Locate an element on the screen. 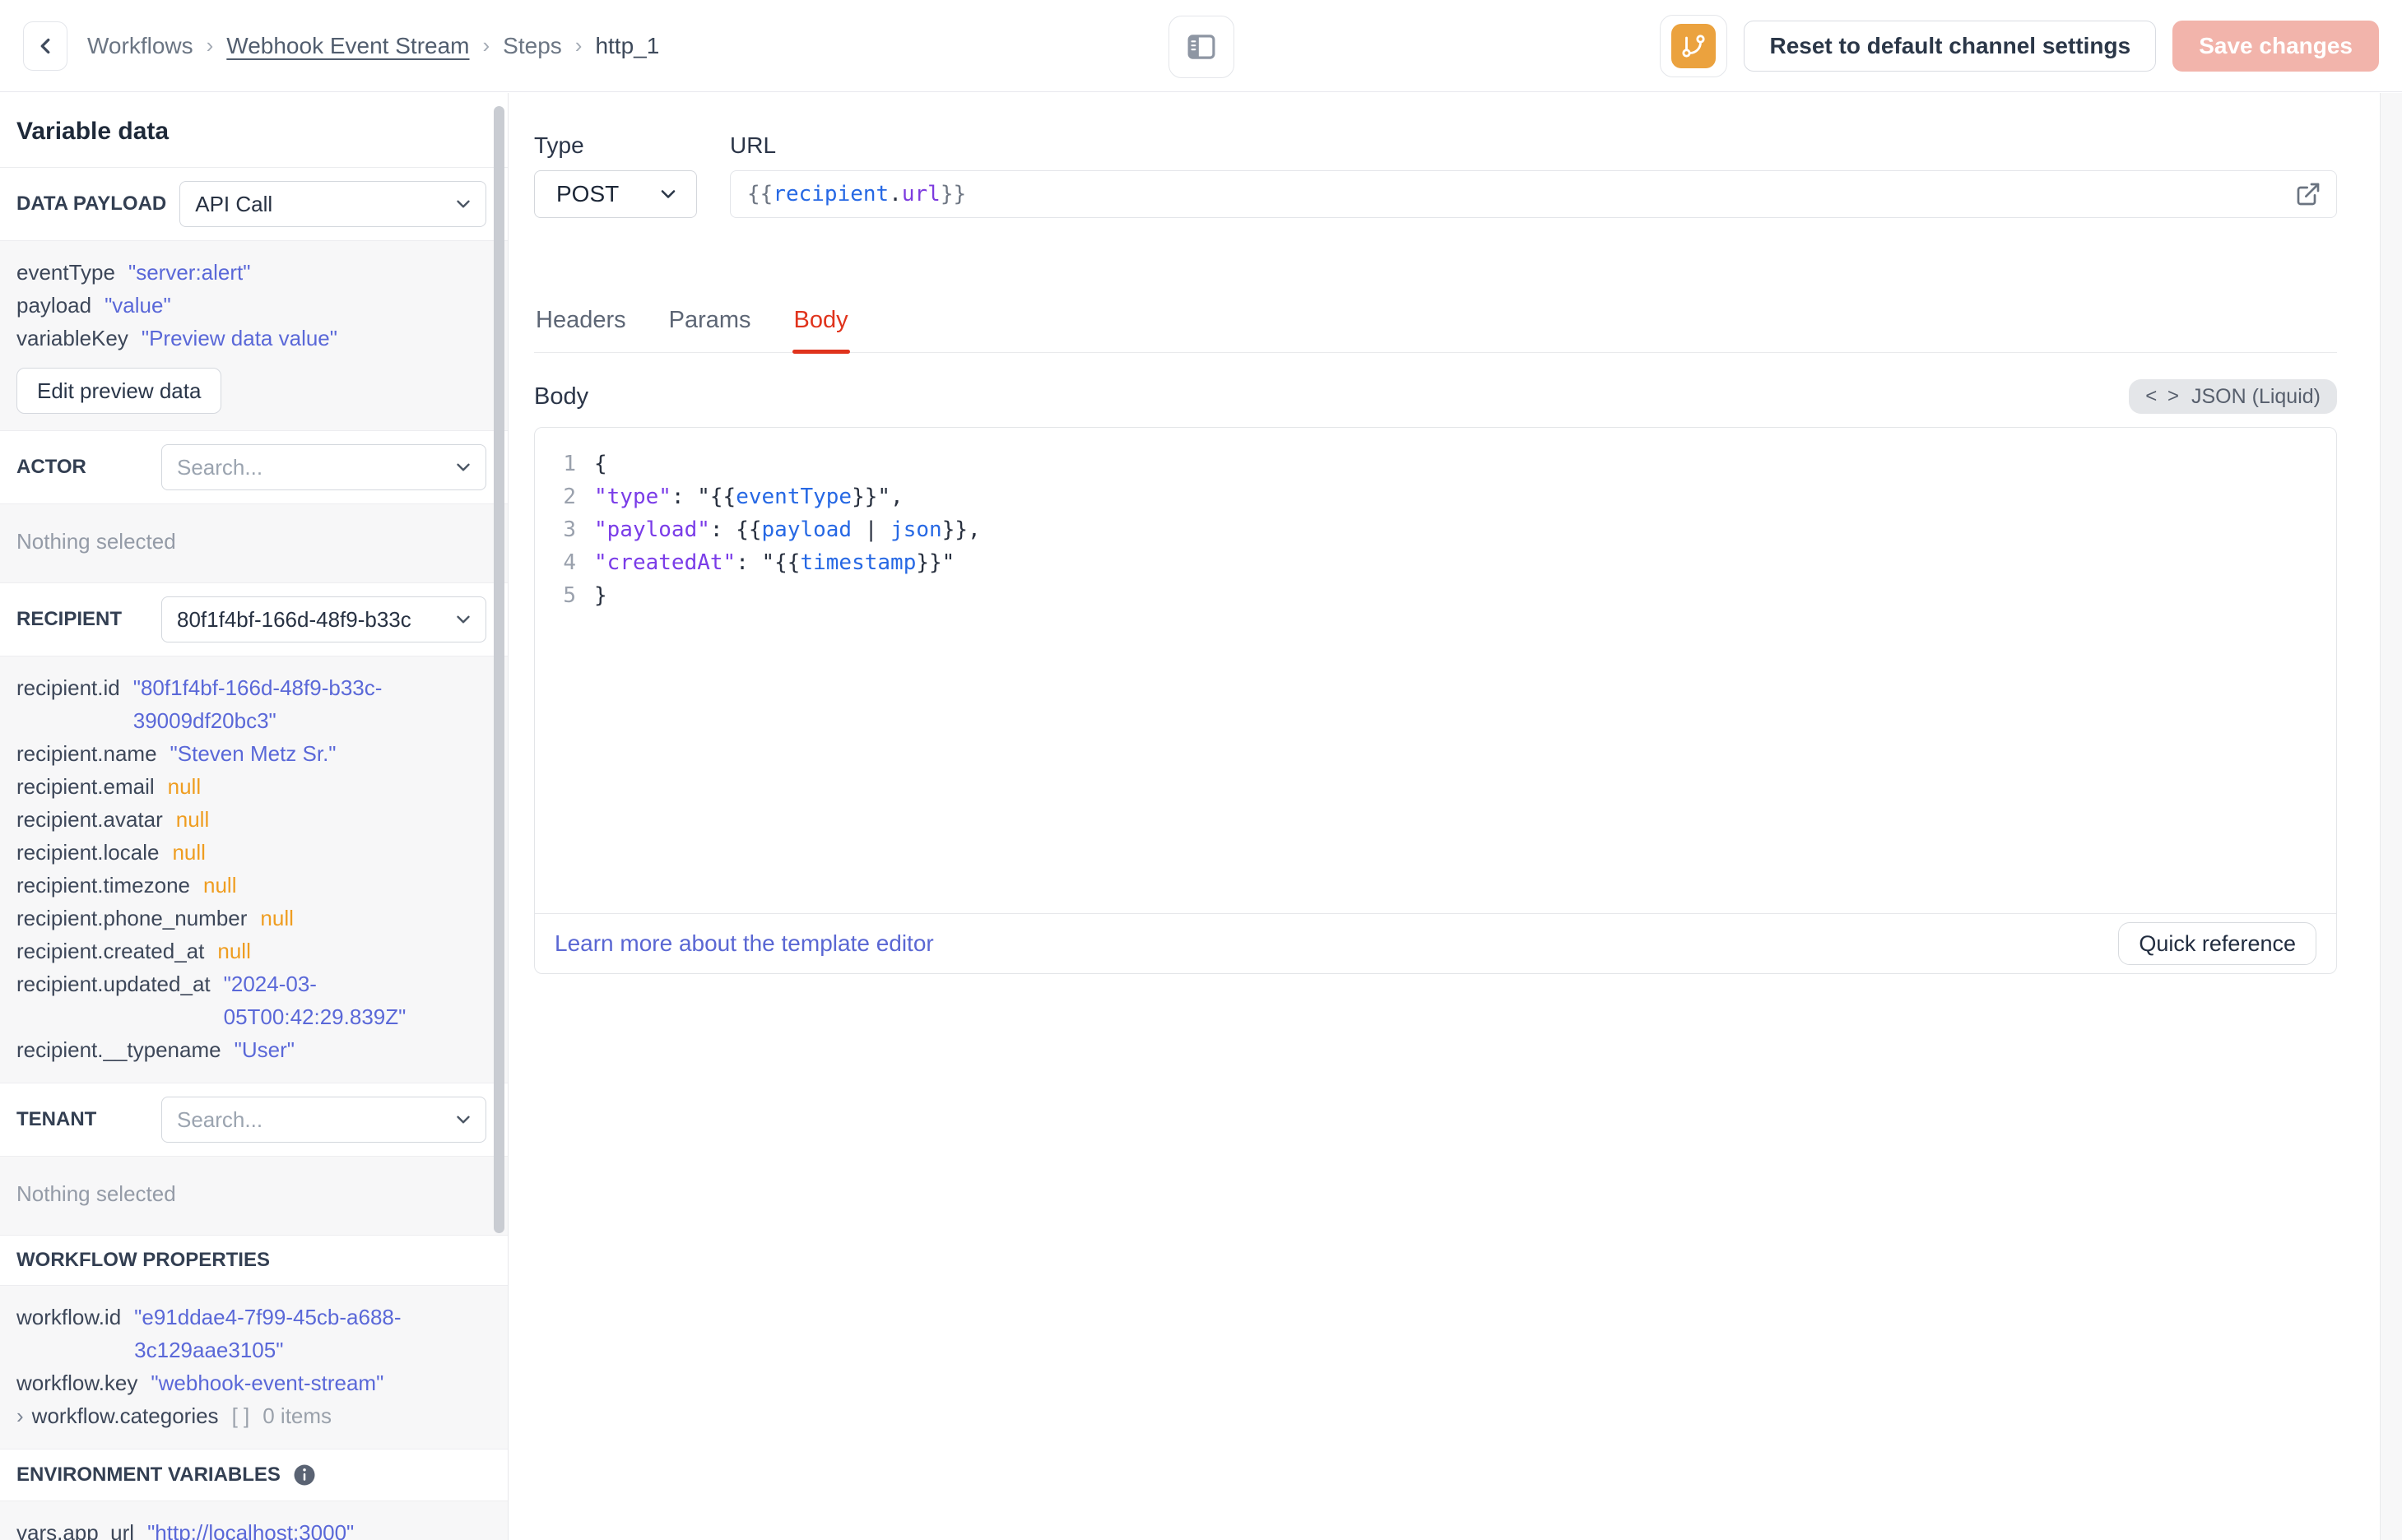  variable-key: recipient.created_at is located at coordinates (111, 951).